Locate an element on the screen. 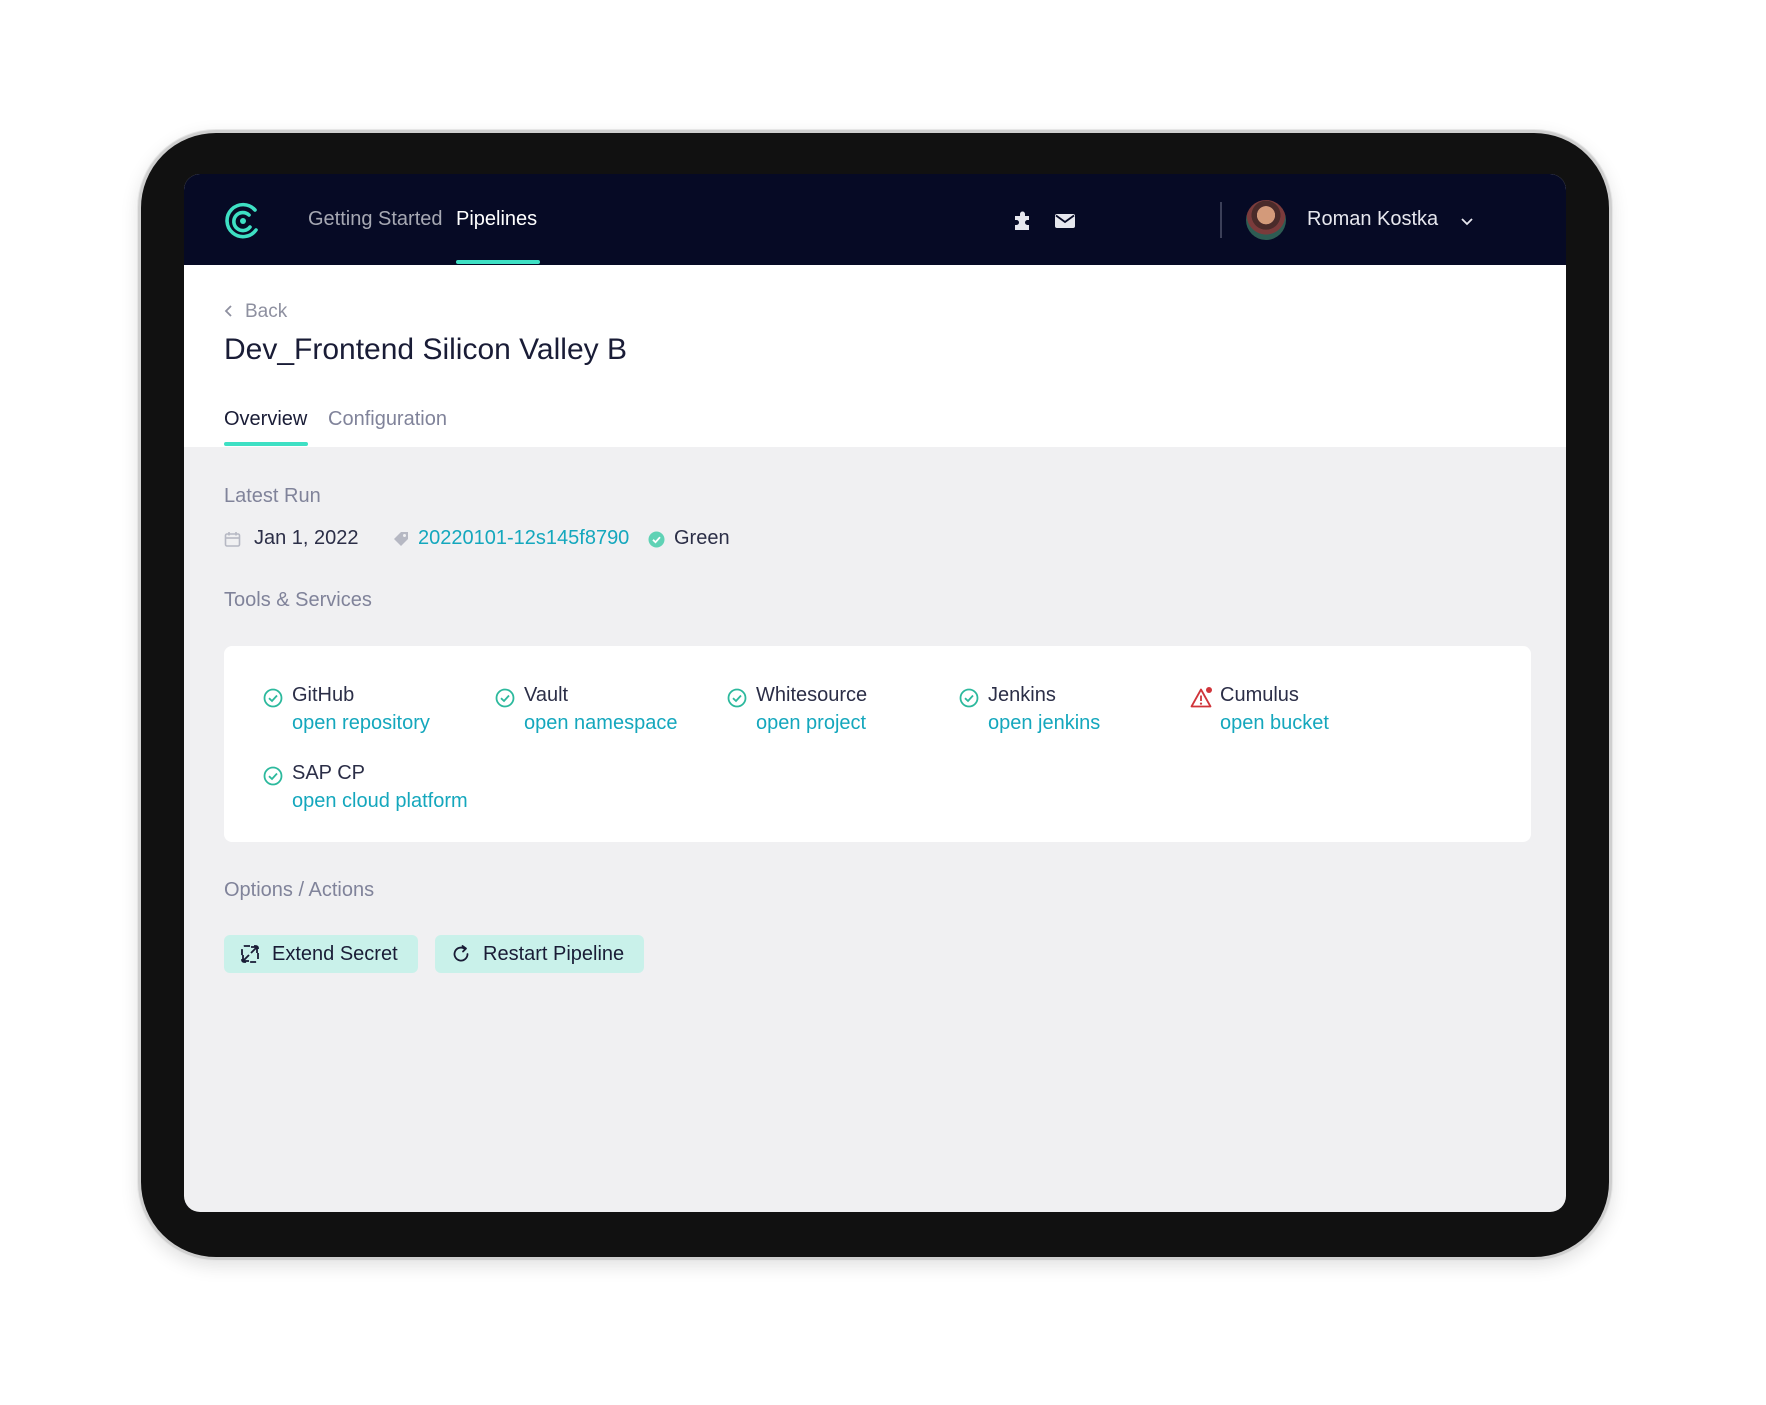 Image resolution: width=1766 pixels, height=1405 pixels. tool-name: SAP CP is located at coordinates (328, 773).